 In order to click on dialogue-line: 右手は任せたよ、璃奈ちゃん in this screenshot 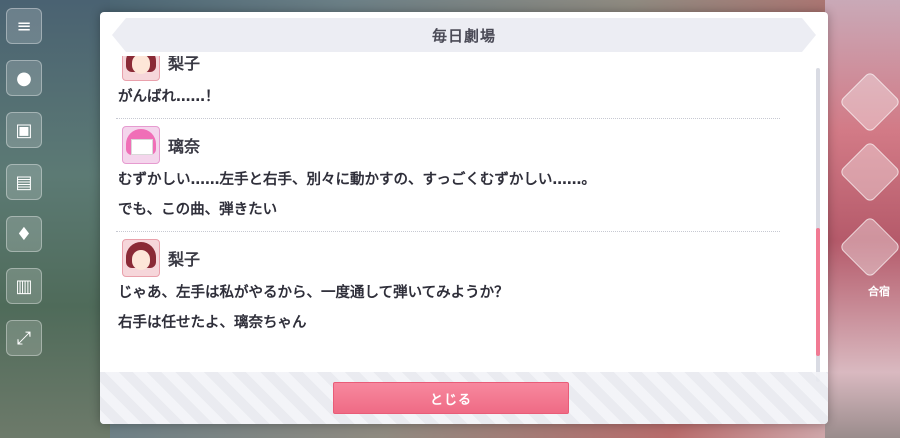, I will do `click(212, 323)`.